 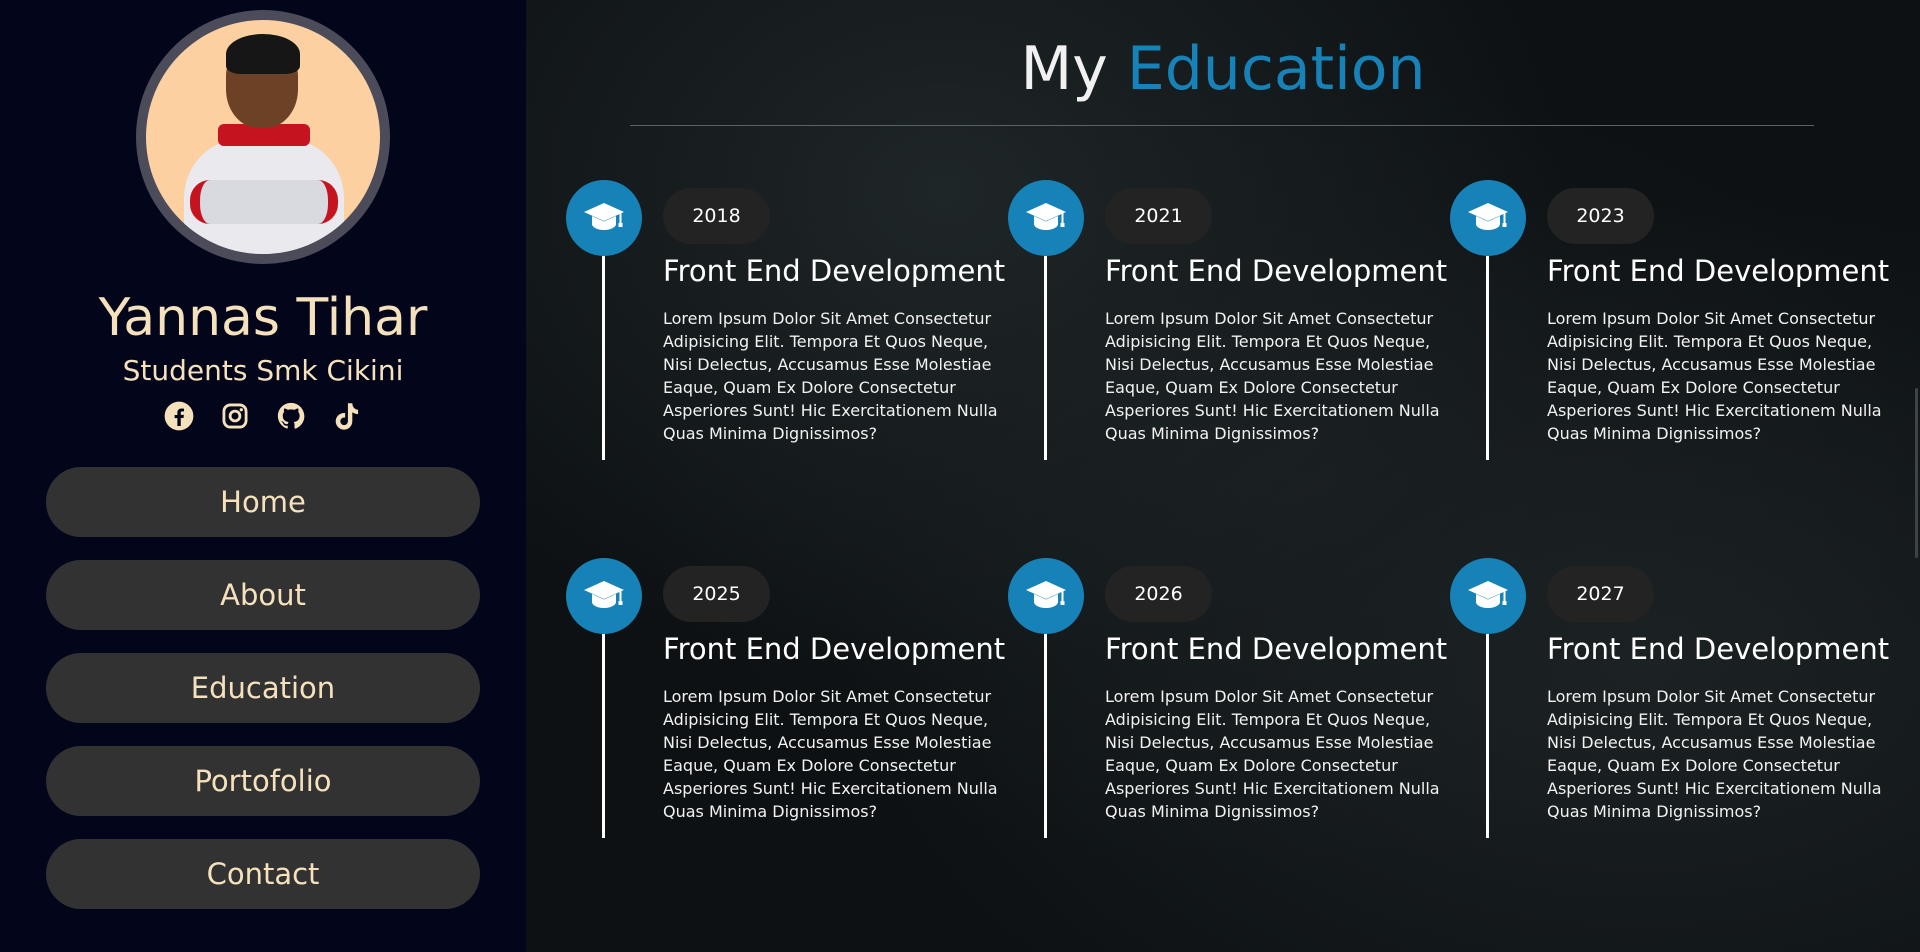 I want to click on year-badge: 2027, so click(x=1600, y=594).